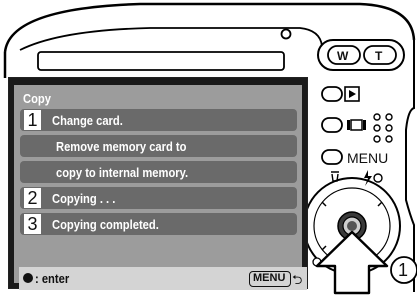 This screenshot has height=295, width=417. Describe the element at coordinates (378, 178) in the screenshot. I see `red-eye-icon` at that location.